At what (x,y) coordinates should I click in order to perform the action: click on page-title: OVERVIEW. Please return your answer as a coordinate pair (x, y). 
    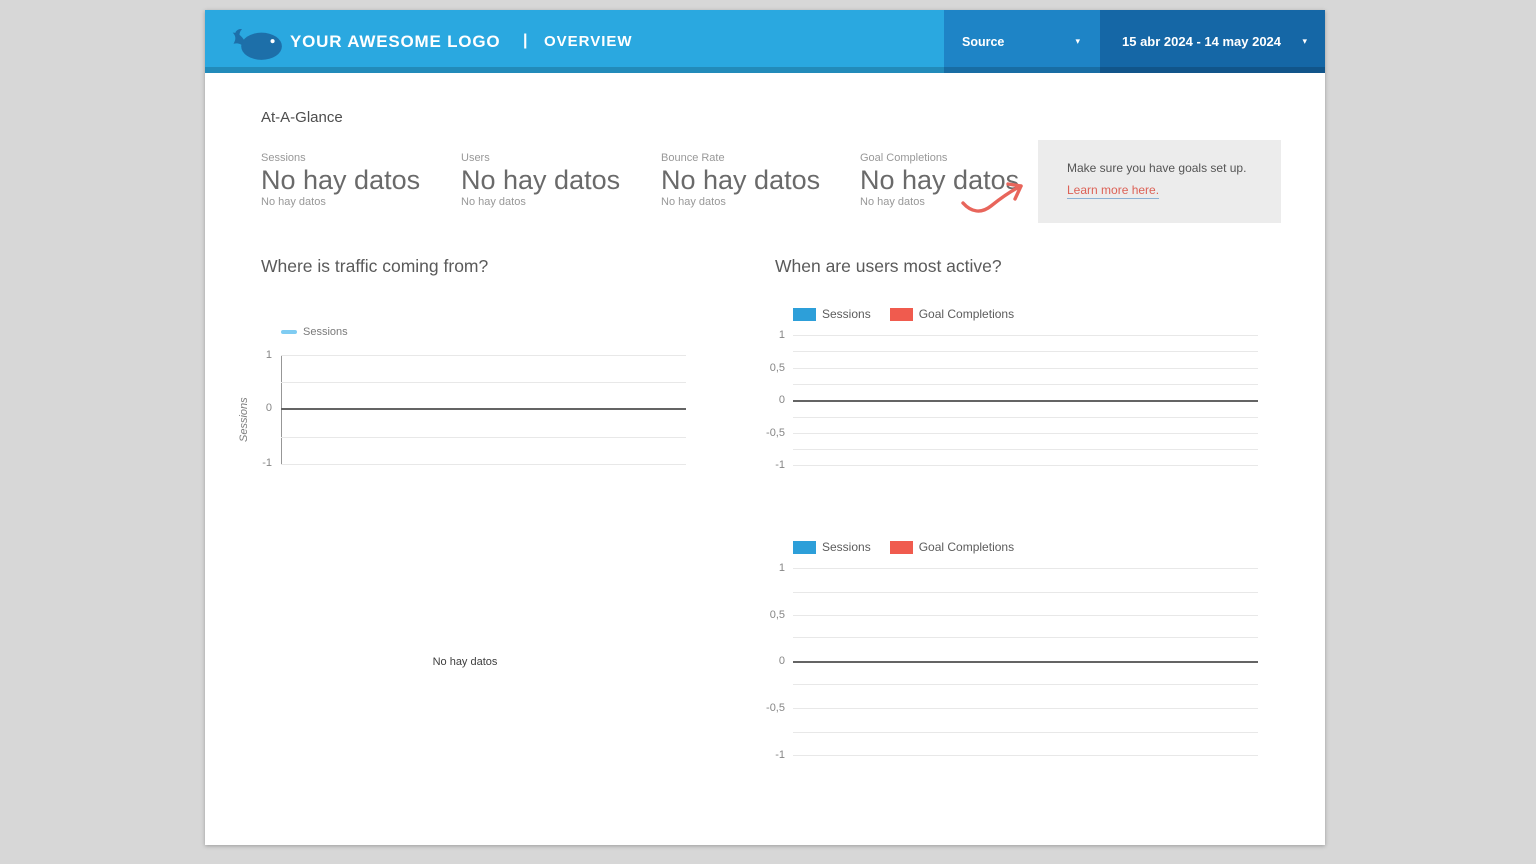
    Looking at the image, I should click on (588, 41).